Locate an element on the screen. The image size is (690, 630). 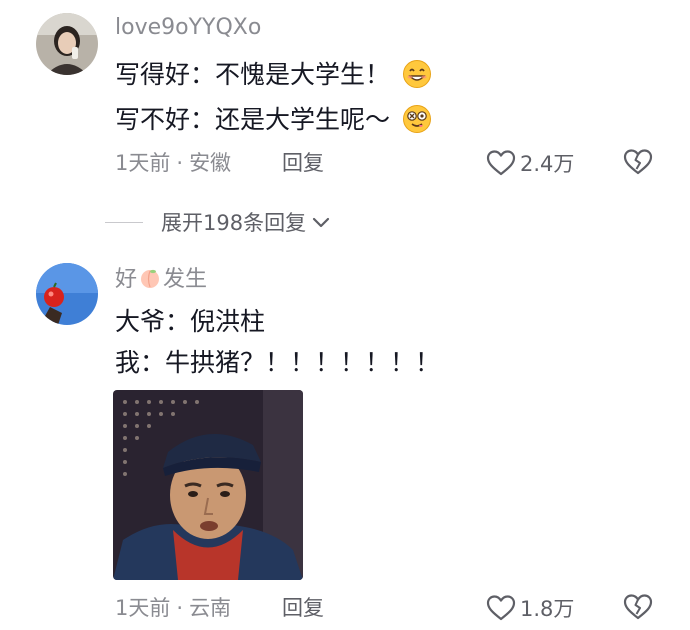
comment-text: 写得好：不愧是大学生！ is located at coordinates (253, 74).